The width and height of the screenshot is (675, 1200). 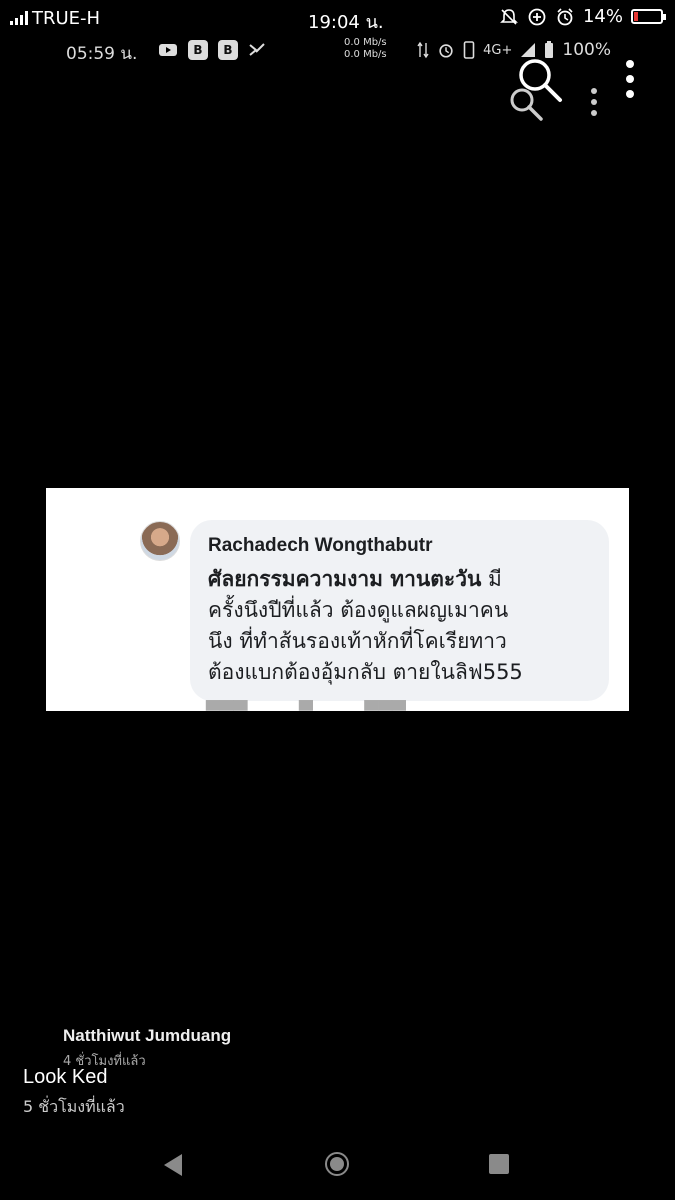 I want to click on post-author-name: Natthiwut Jumduang, so click(x=147, y=1036).